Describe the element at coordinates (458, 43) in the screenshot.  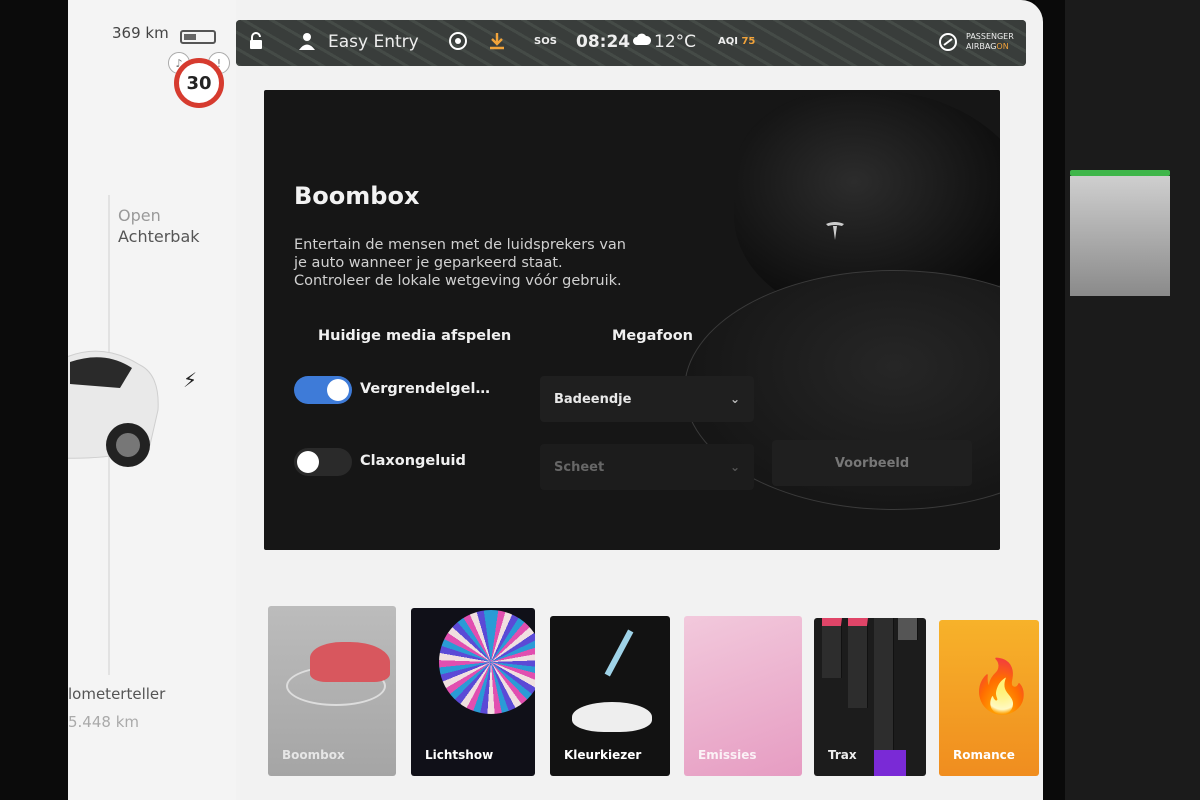
I see `dashcam-icon` at that location.